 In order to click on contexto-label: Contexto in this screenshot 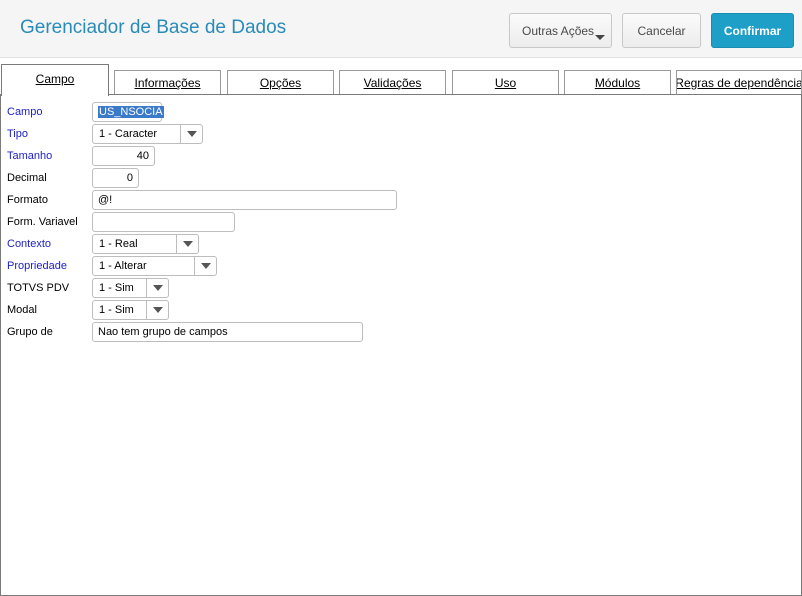, I will do `click(29, 244)`.